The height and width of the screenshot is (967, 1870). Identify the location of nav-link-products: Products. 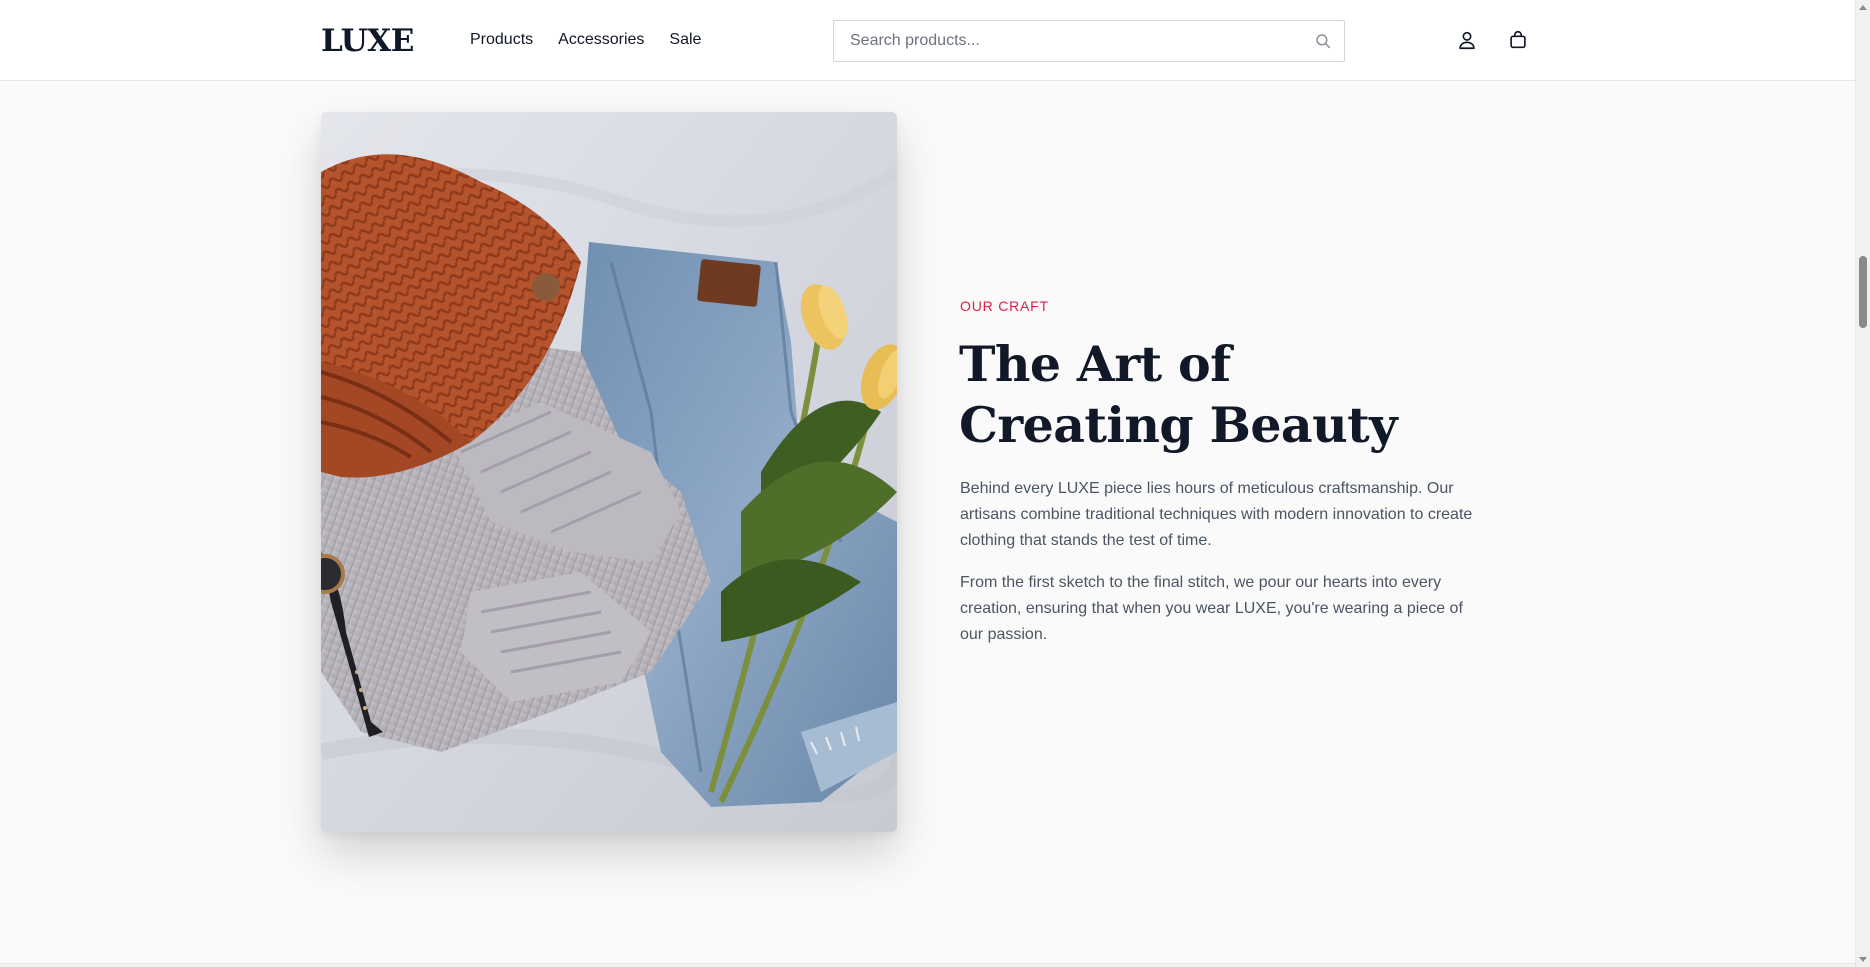
(501, 40).